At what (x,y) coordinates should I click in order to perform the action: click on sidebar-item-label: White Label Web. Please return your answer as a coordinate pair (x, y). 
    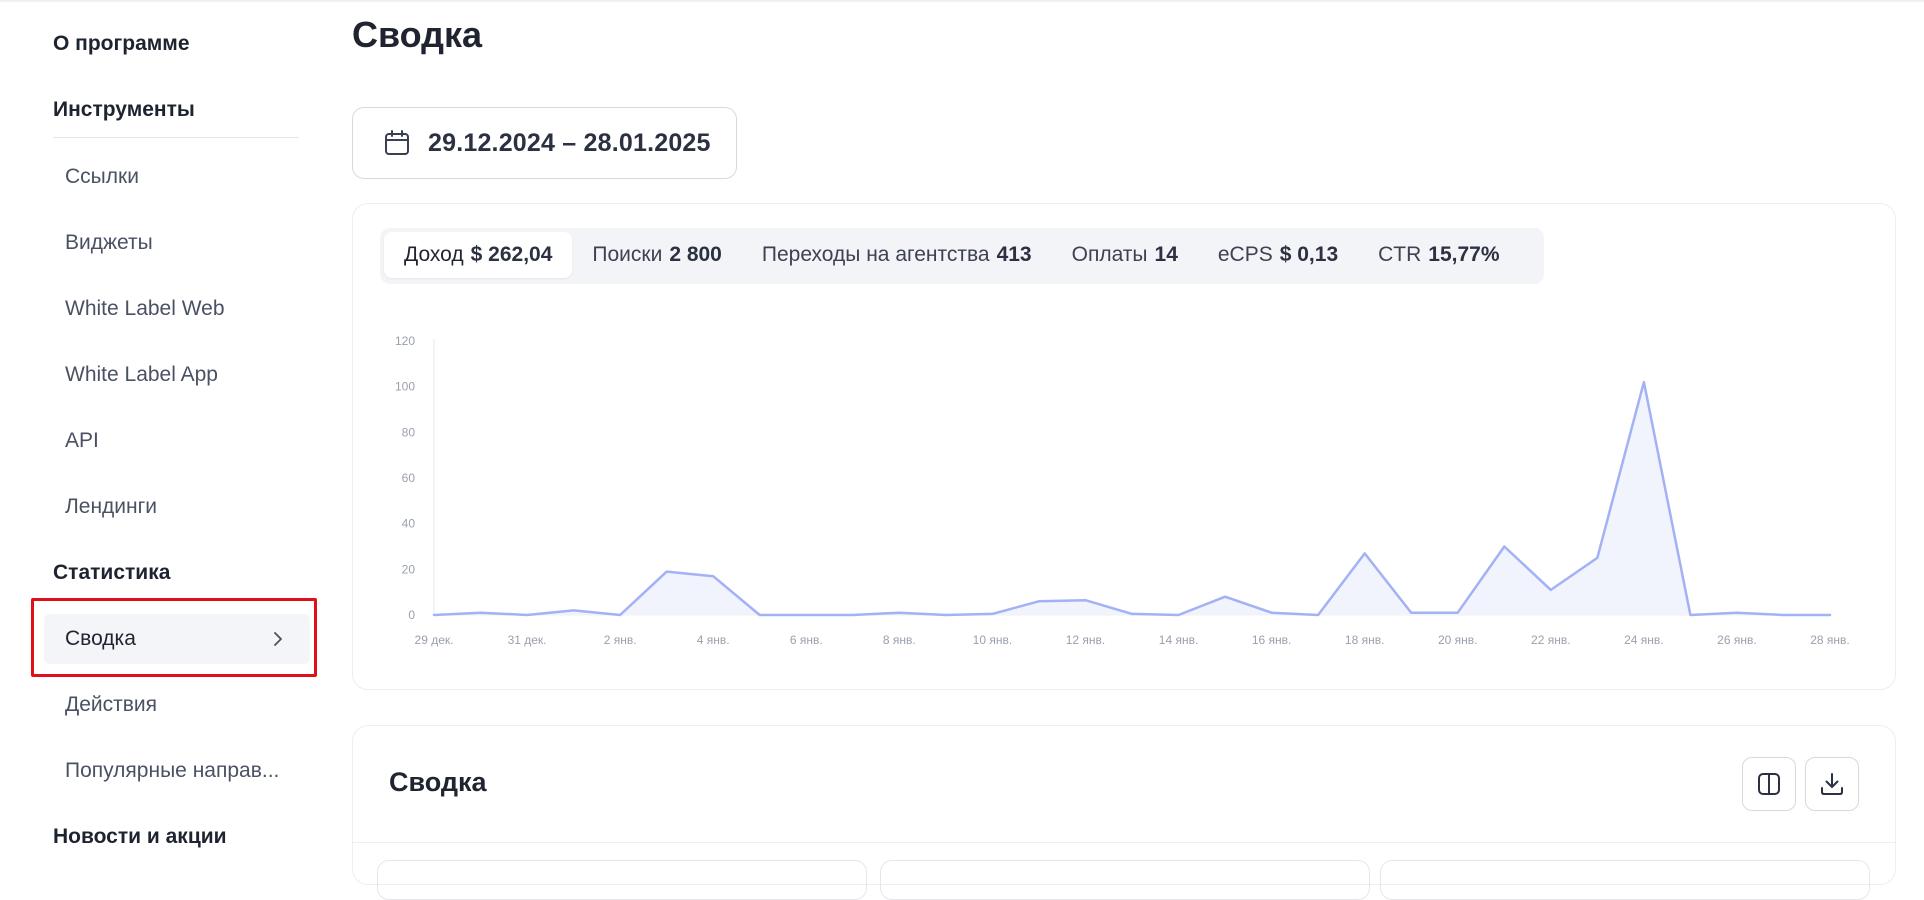
    Looking at the image, I should click on (145, 308).